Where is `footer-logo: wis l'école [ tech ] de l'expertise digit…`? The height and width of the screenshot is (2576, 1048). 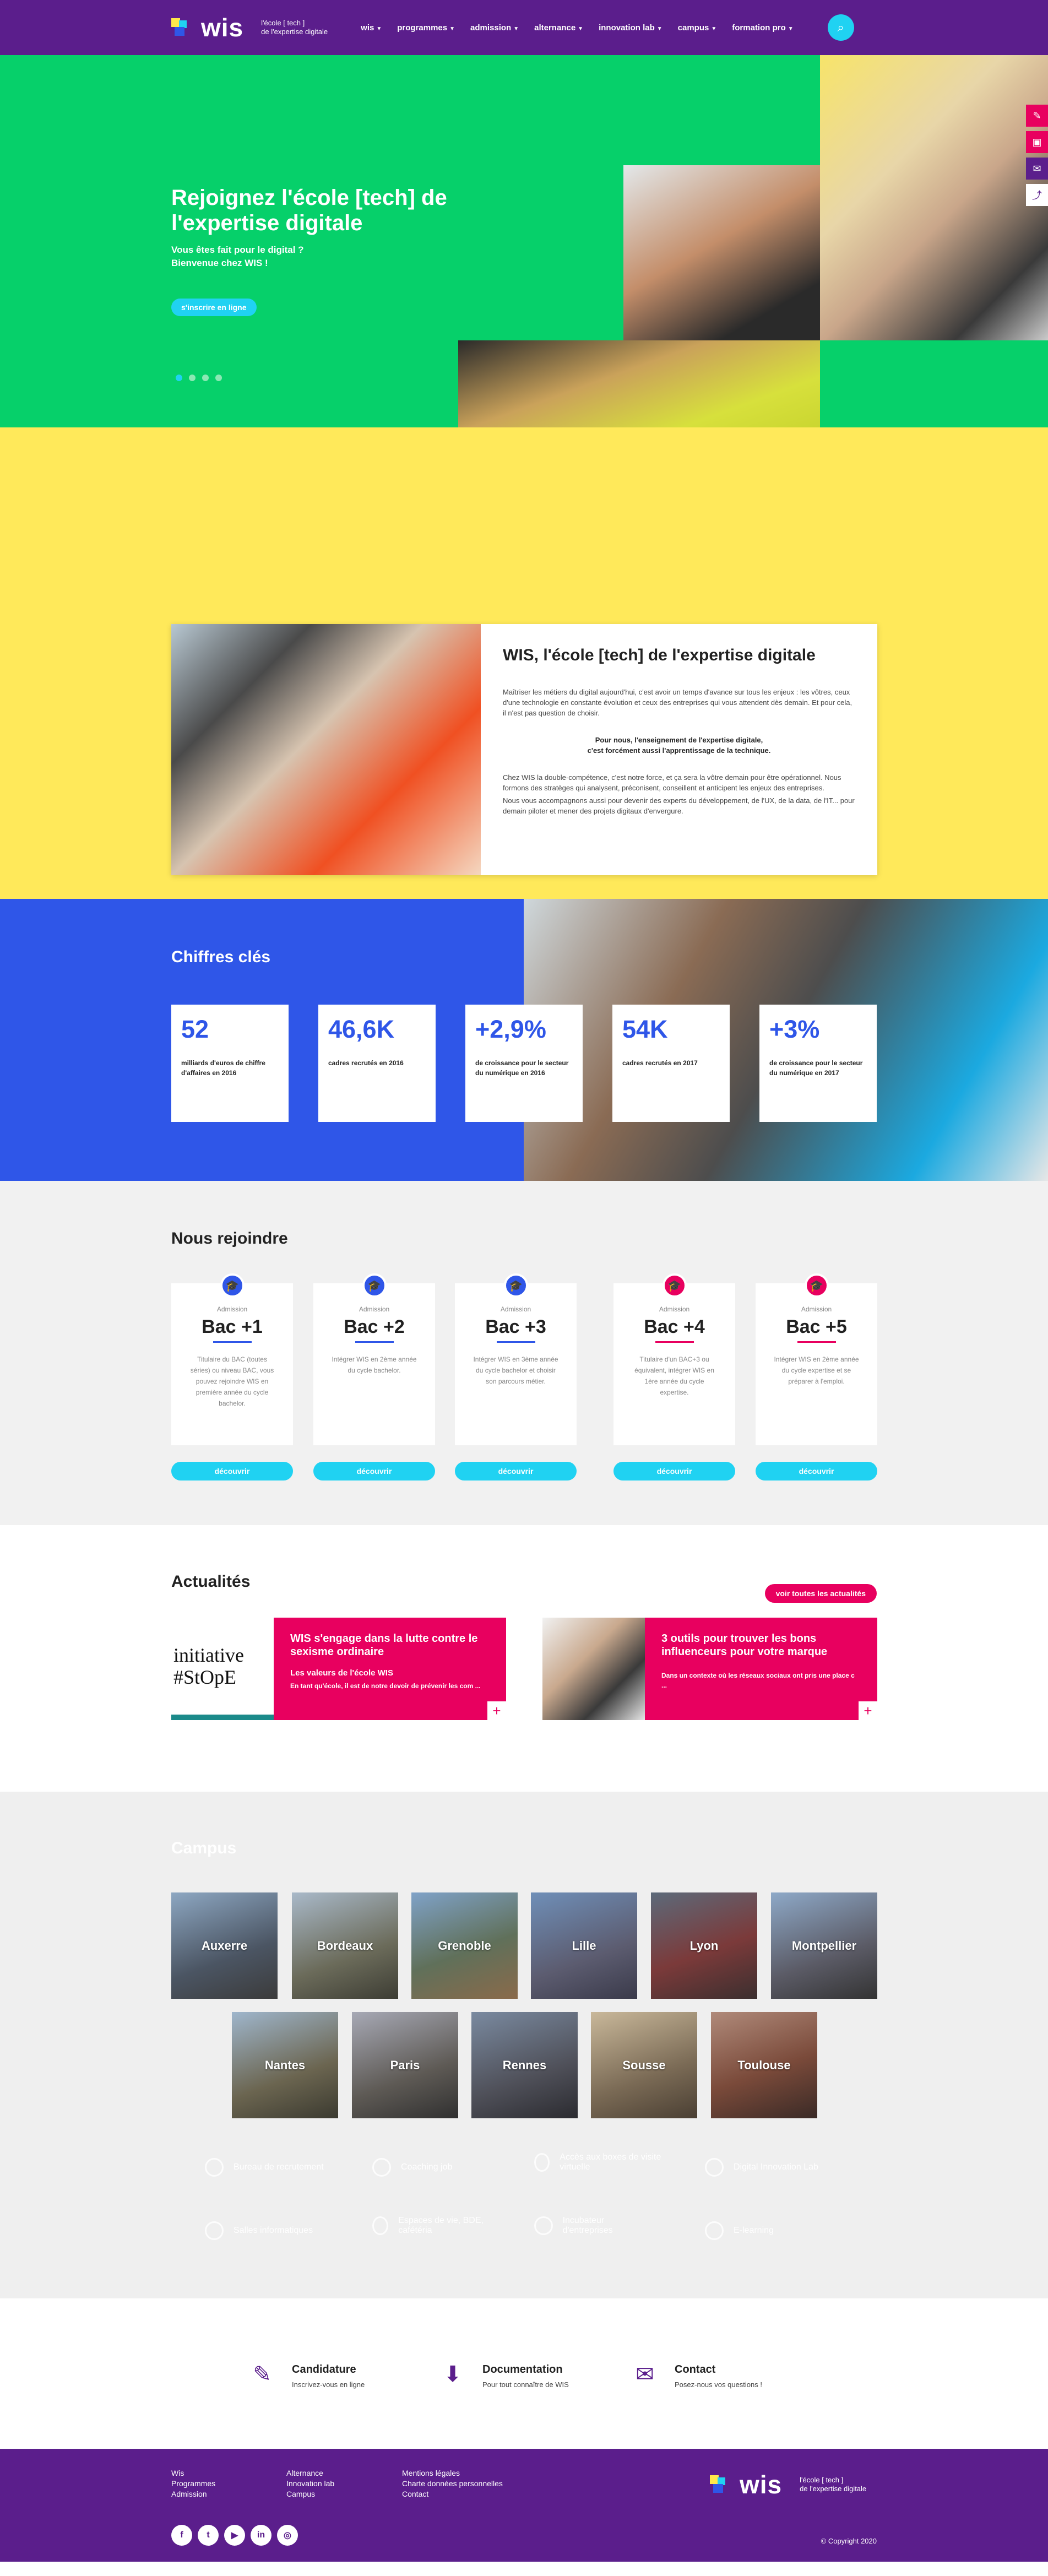
footer-logo: wis l'école [ tech ] de l'expertise digit… is located at coordinates (788, 2484).